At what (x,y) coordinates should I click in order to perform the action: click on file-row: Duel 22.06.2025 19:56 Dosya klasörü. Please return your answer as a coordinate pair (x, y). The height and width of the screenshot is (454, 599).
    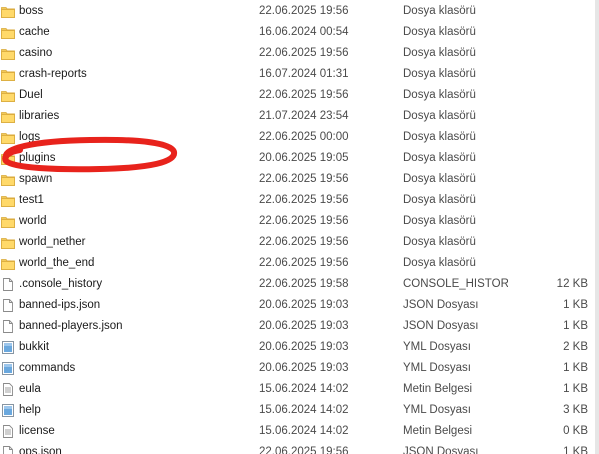
    Looking at the image, I should click on (299, 95).